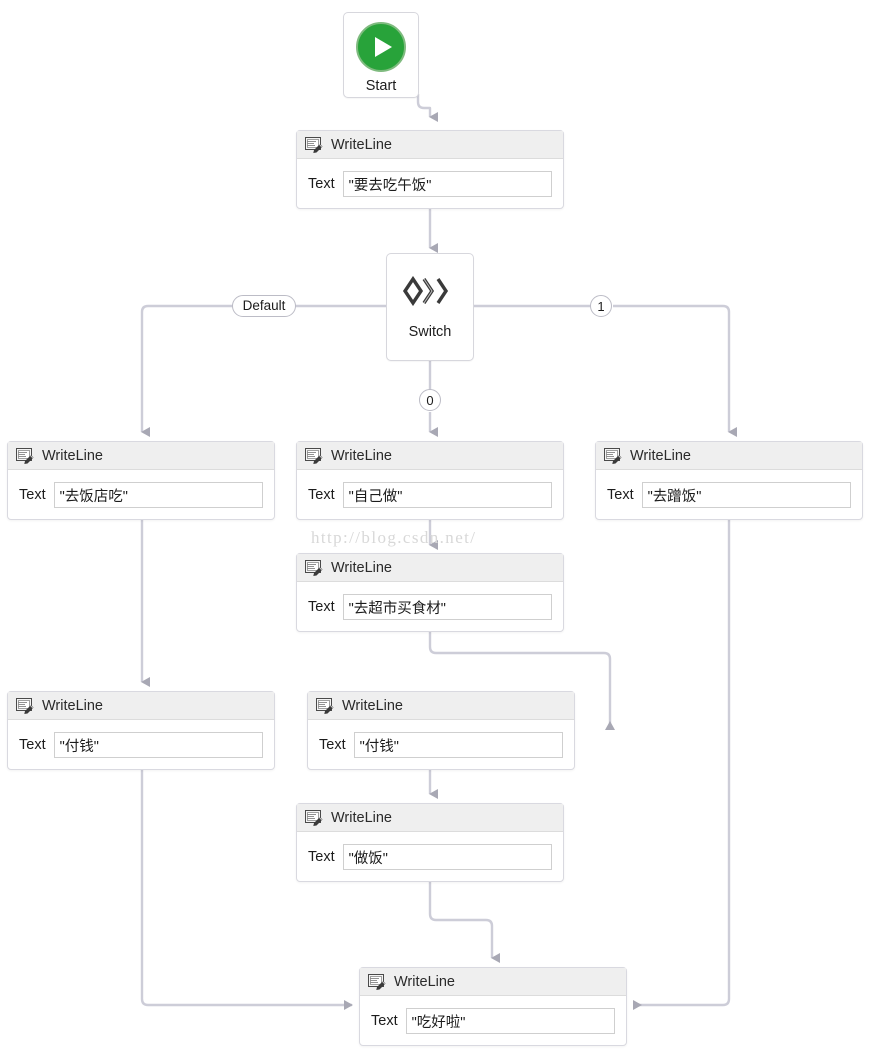 The width and height of the screenshot is (871, 1056). I want to click on watermark-text: http://blog.csdn.net/, so click(394, 537).